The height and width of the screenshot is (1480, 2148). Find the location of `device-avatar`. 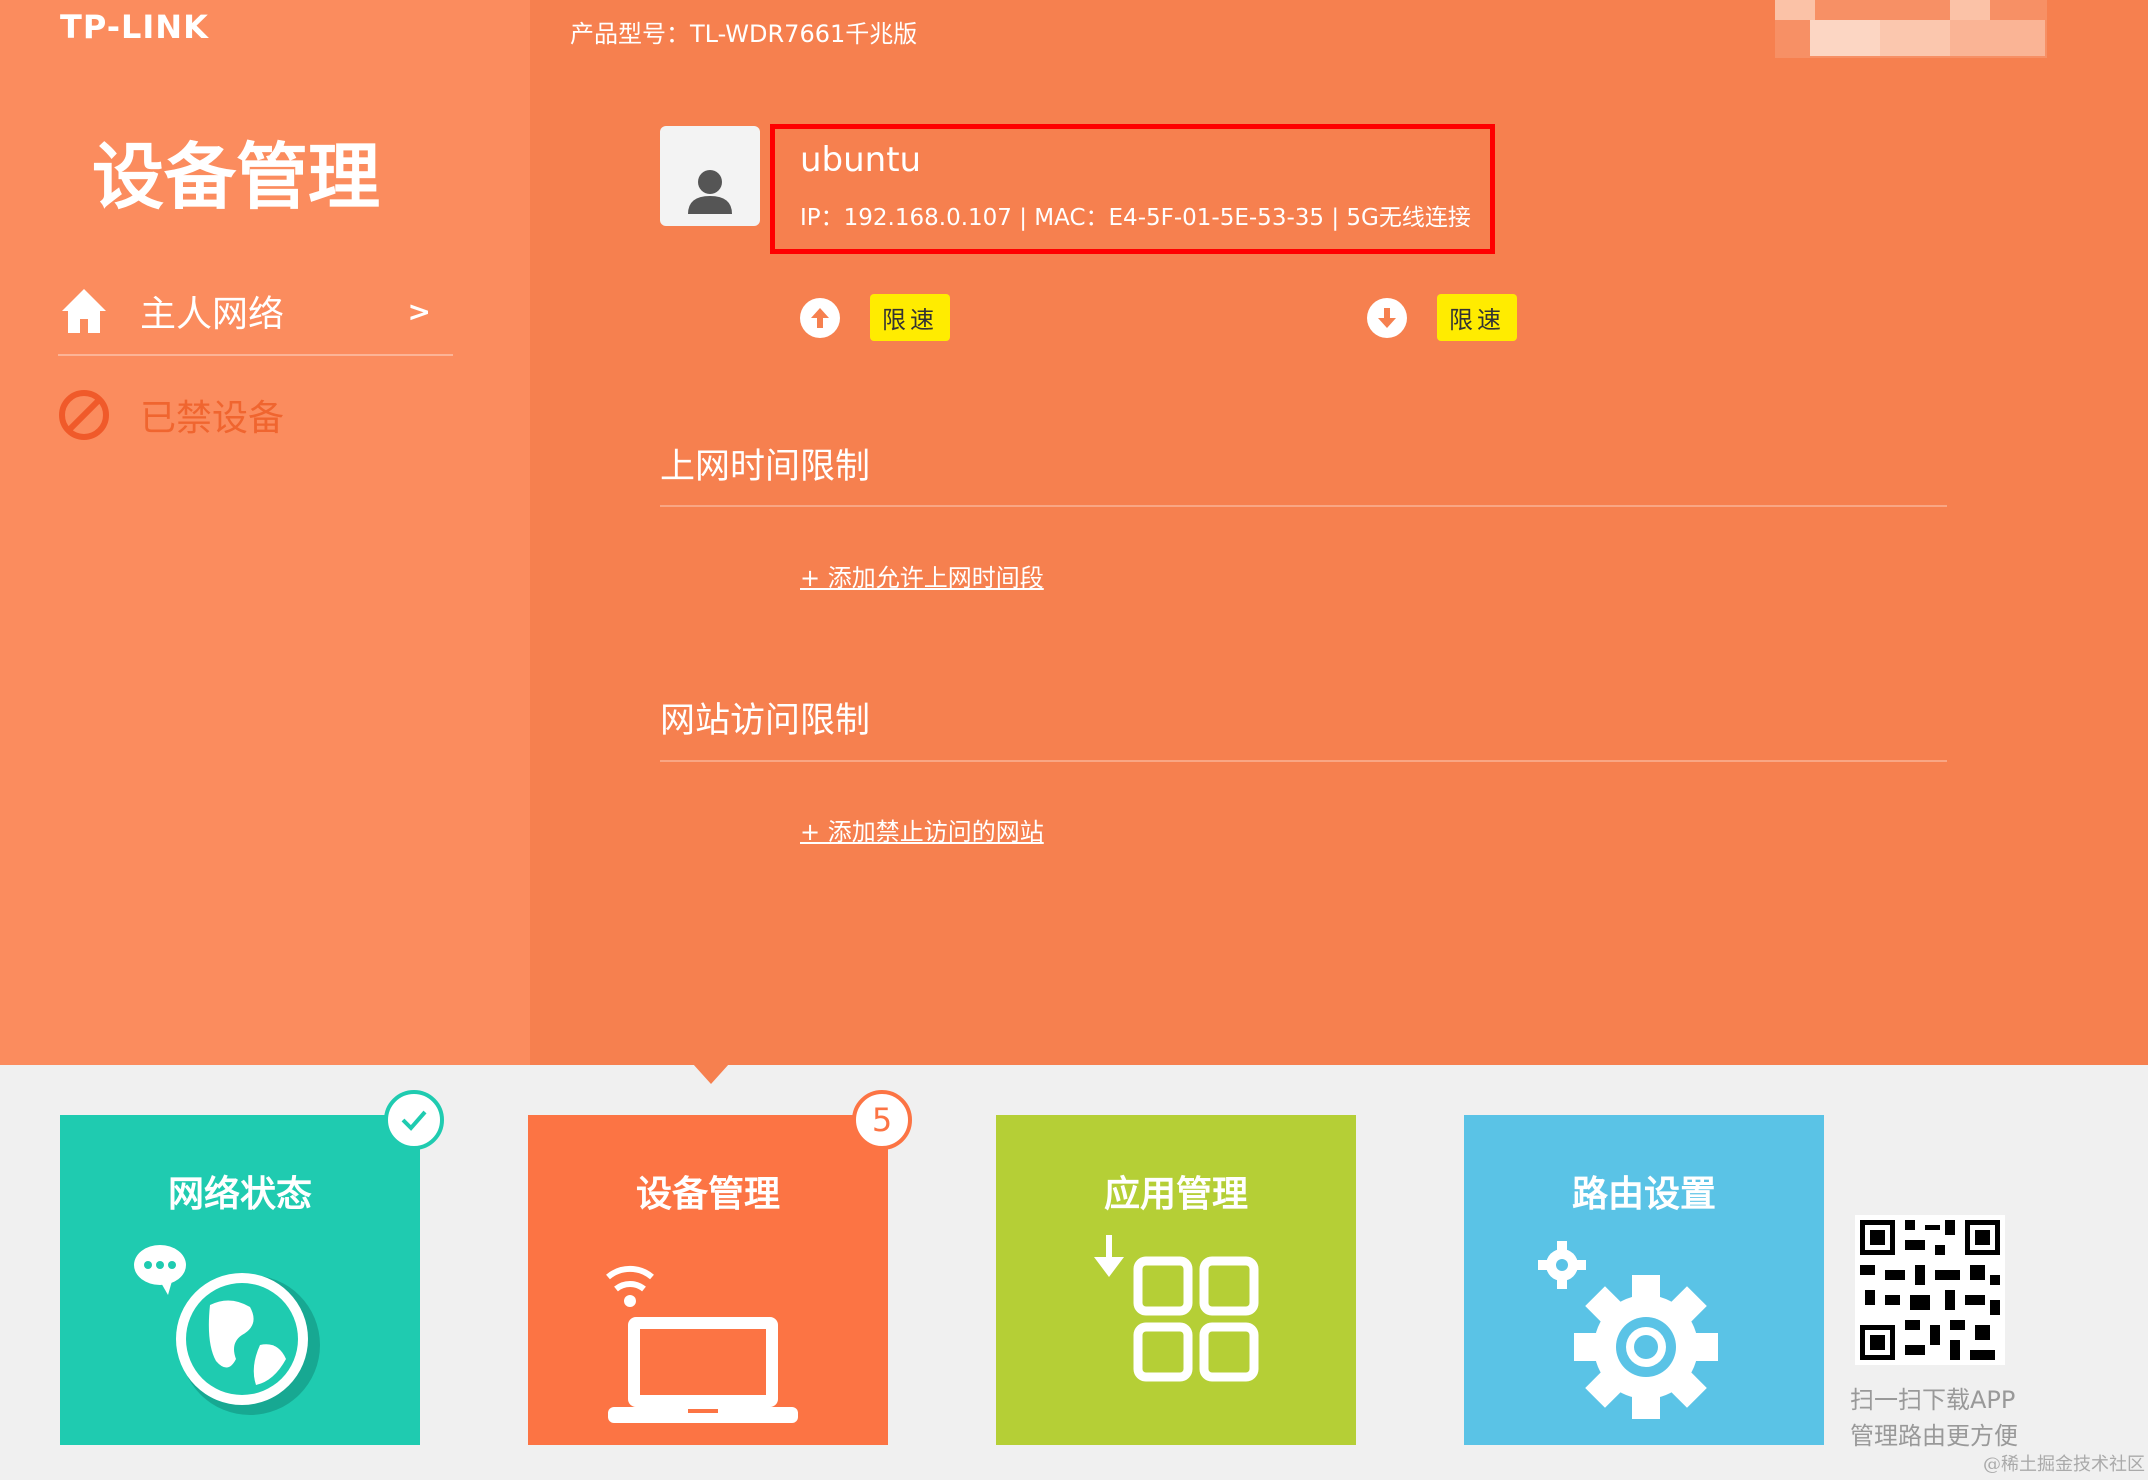

device-avatar is located at coordinates (710, 176).